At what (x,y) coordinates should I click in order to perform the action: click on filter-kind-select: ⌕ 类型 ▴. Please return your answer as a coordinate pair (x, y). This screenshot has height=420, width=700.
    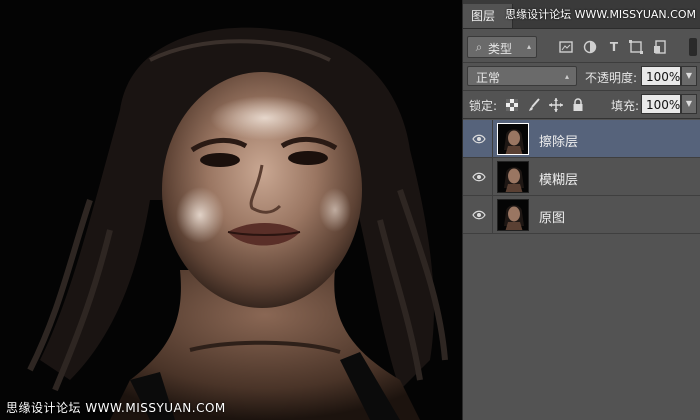
    Looking at the image, I should click on (502, 47).